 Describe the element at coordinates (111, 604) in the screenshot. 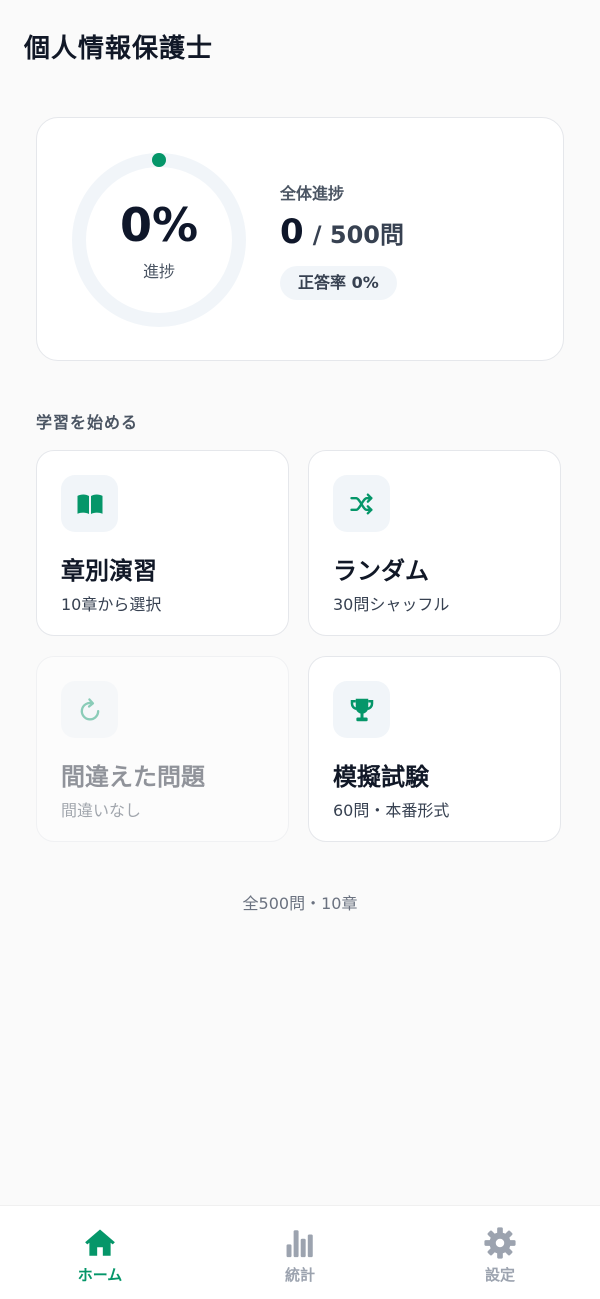

I see `card-subtitle: 10章から選択` at that location.